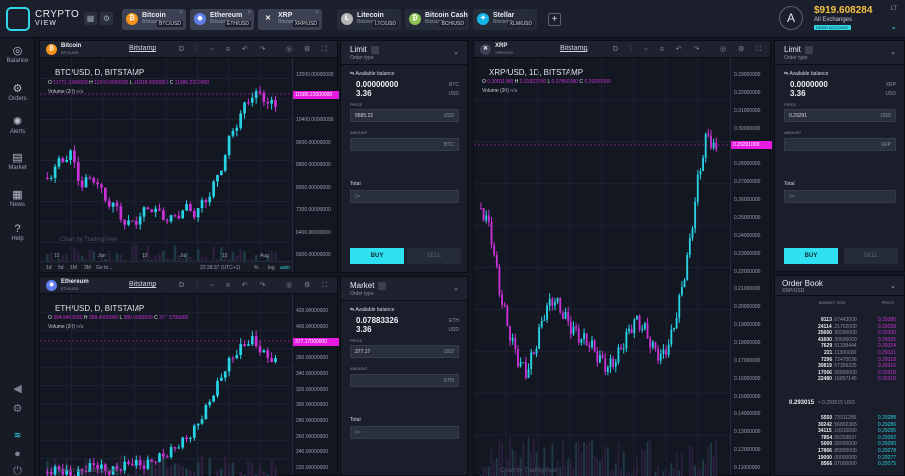  Describe the element at coordinates (839, 320) in the screenshot. I see `order-book-row: 8113.67443000 0.29380` at that location.